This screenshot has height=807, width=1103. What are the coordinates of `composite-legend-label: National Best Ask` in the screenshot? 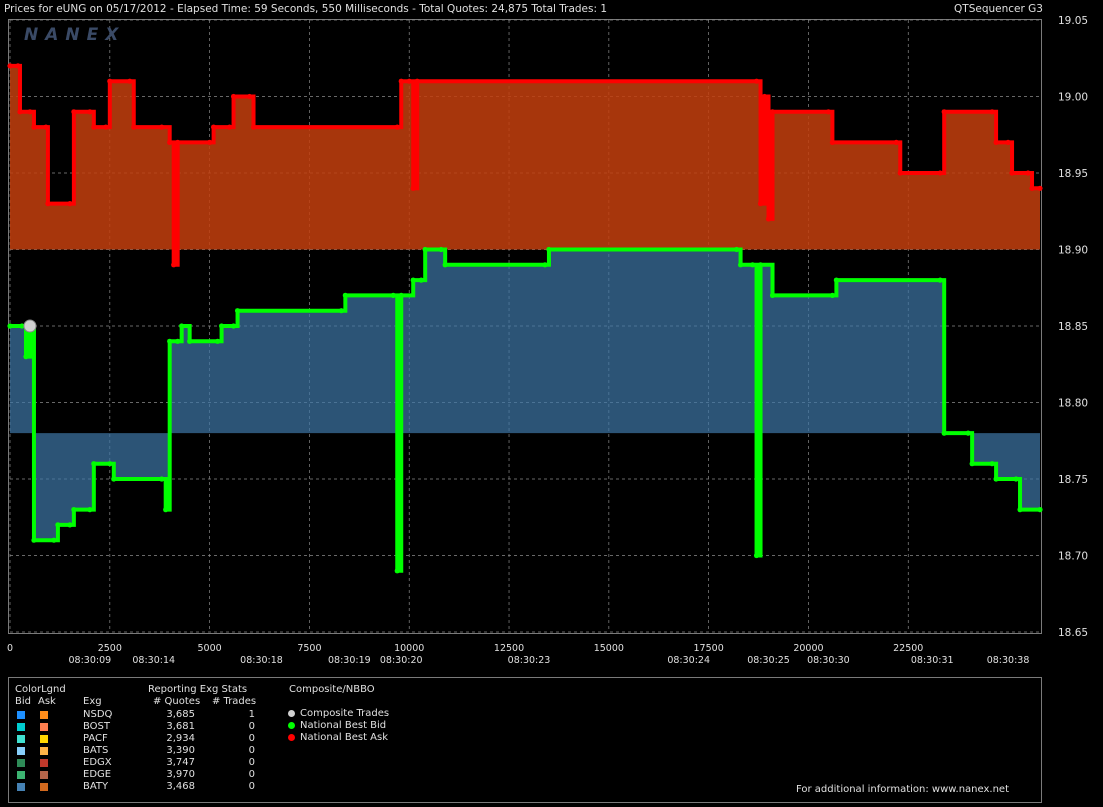 It's located at (344, 737).